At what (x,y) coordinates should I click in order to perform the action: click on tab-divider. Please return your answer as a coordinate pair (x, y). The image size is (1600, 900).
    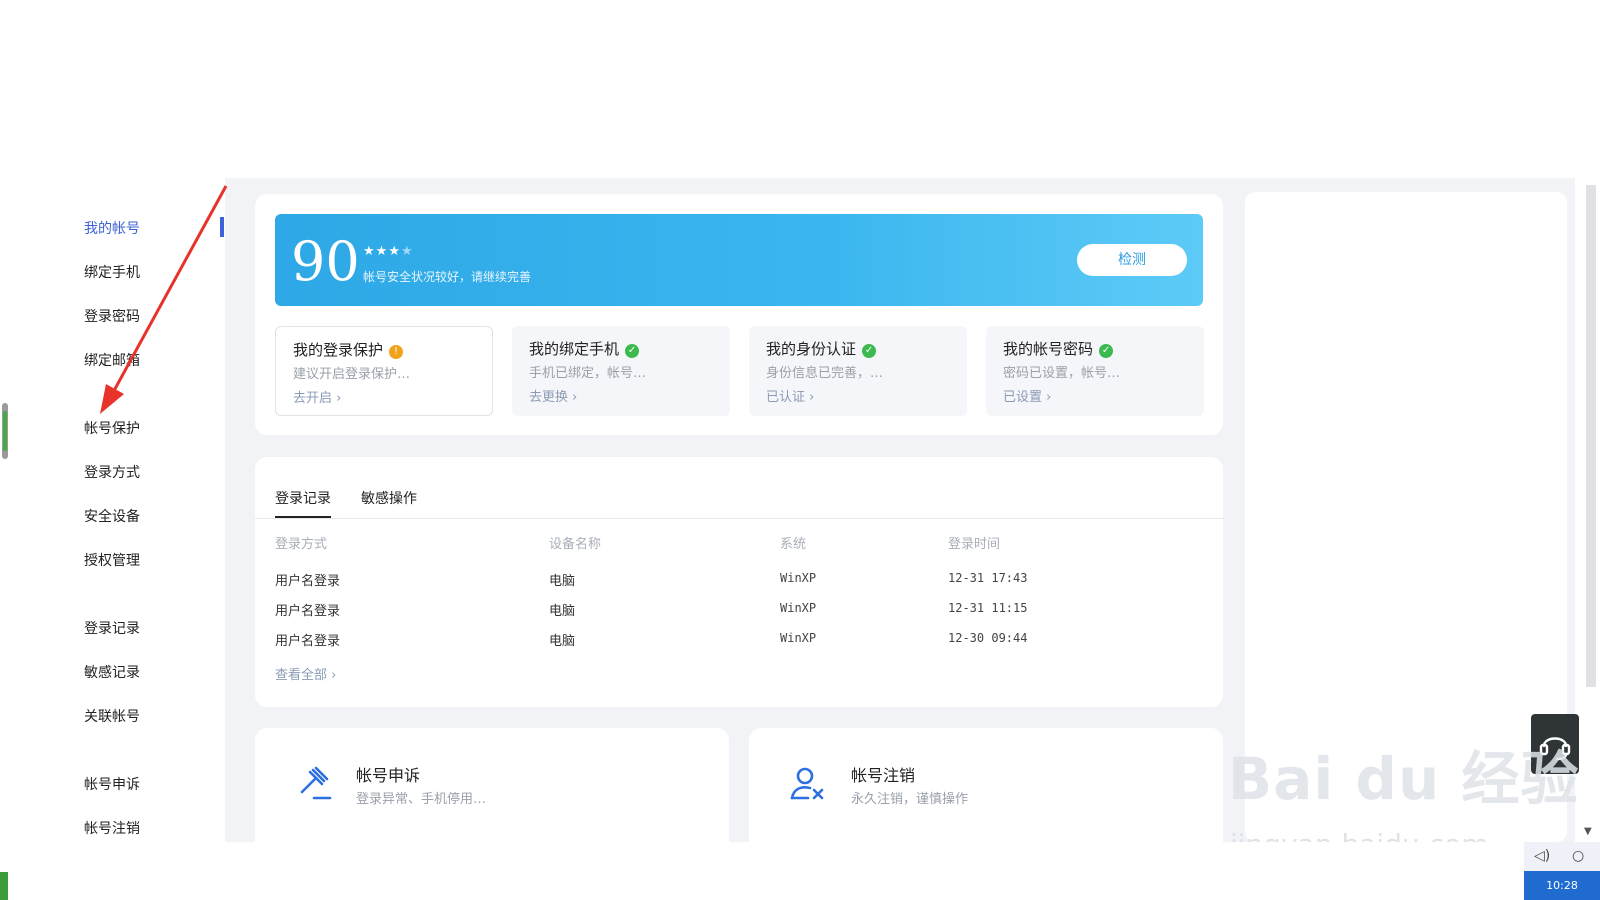
    Looking at the image, I should click on (739, 518).